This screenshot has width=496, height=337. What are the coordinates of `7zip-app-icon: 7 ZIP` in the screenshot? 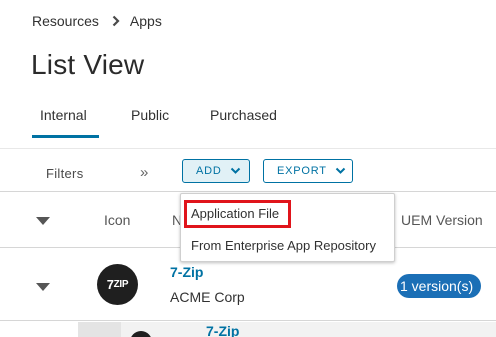 It's located at (117, 284).